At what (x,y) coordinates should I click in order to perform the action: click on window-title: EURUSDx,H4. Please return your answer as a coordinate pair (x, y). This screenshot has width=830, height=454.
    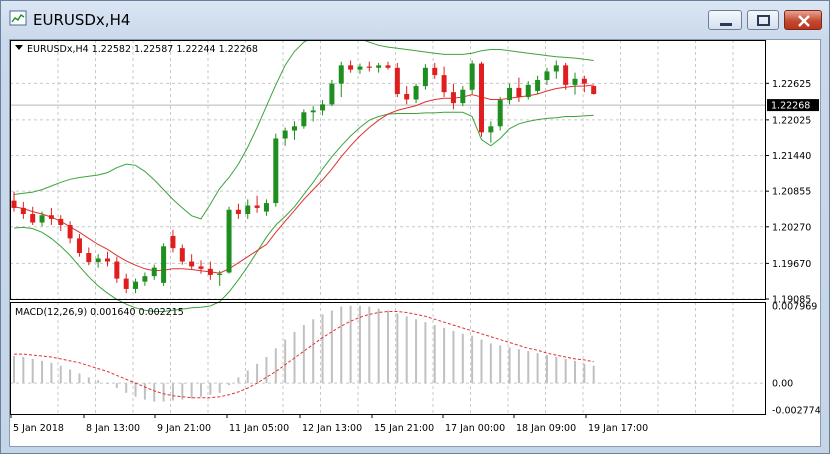
    Looking at the image, I should click on (82, 20).